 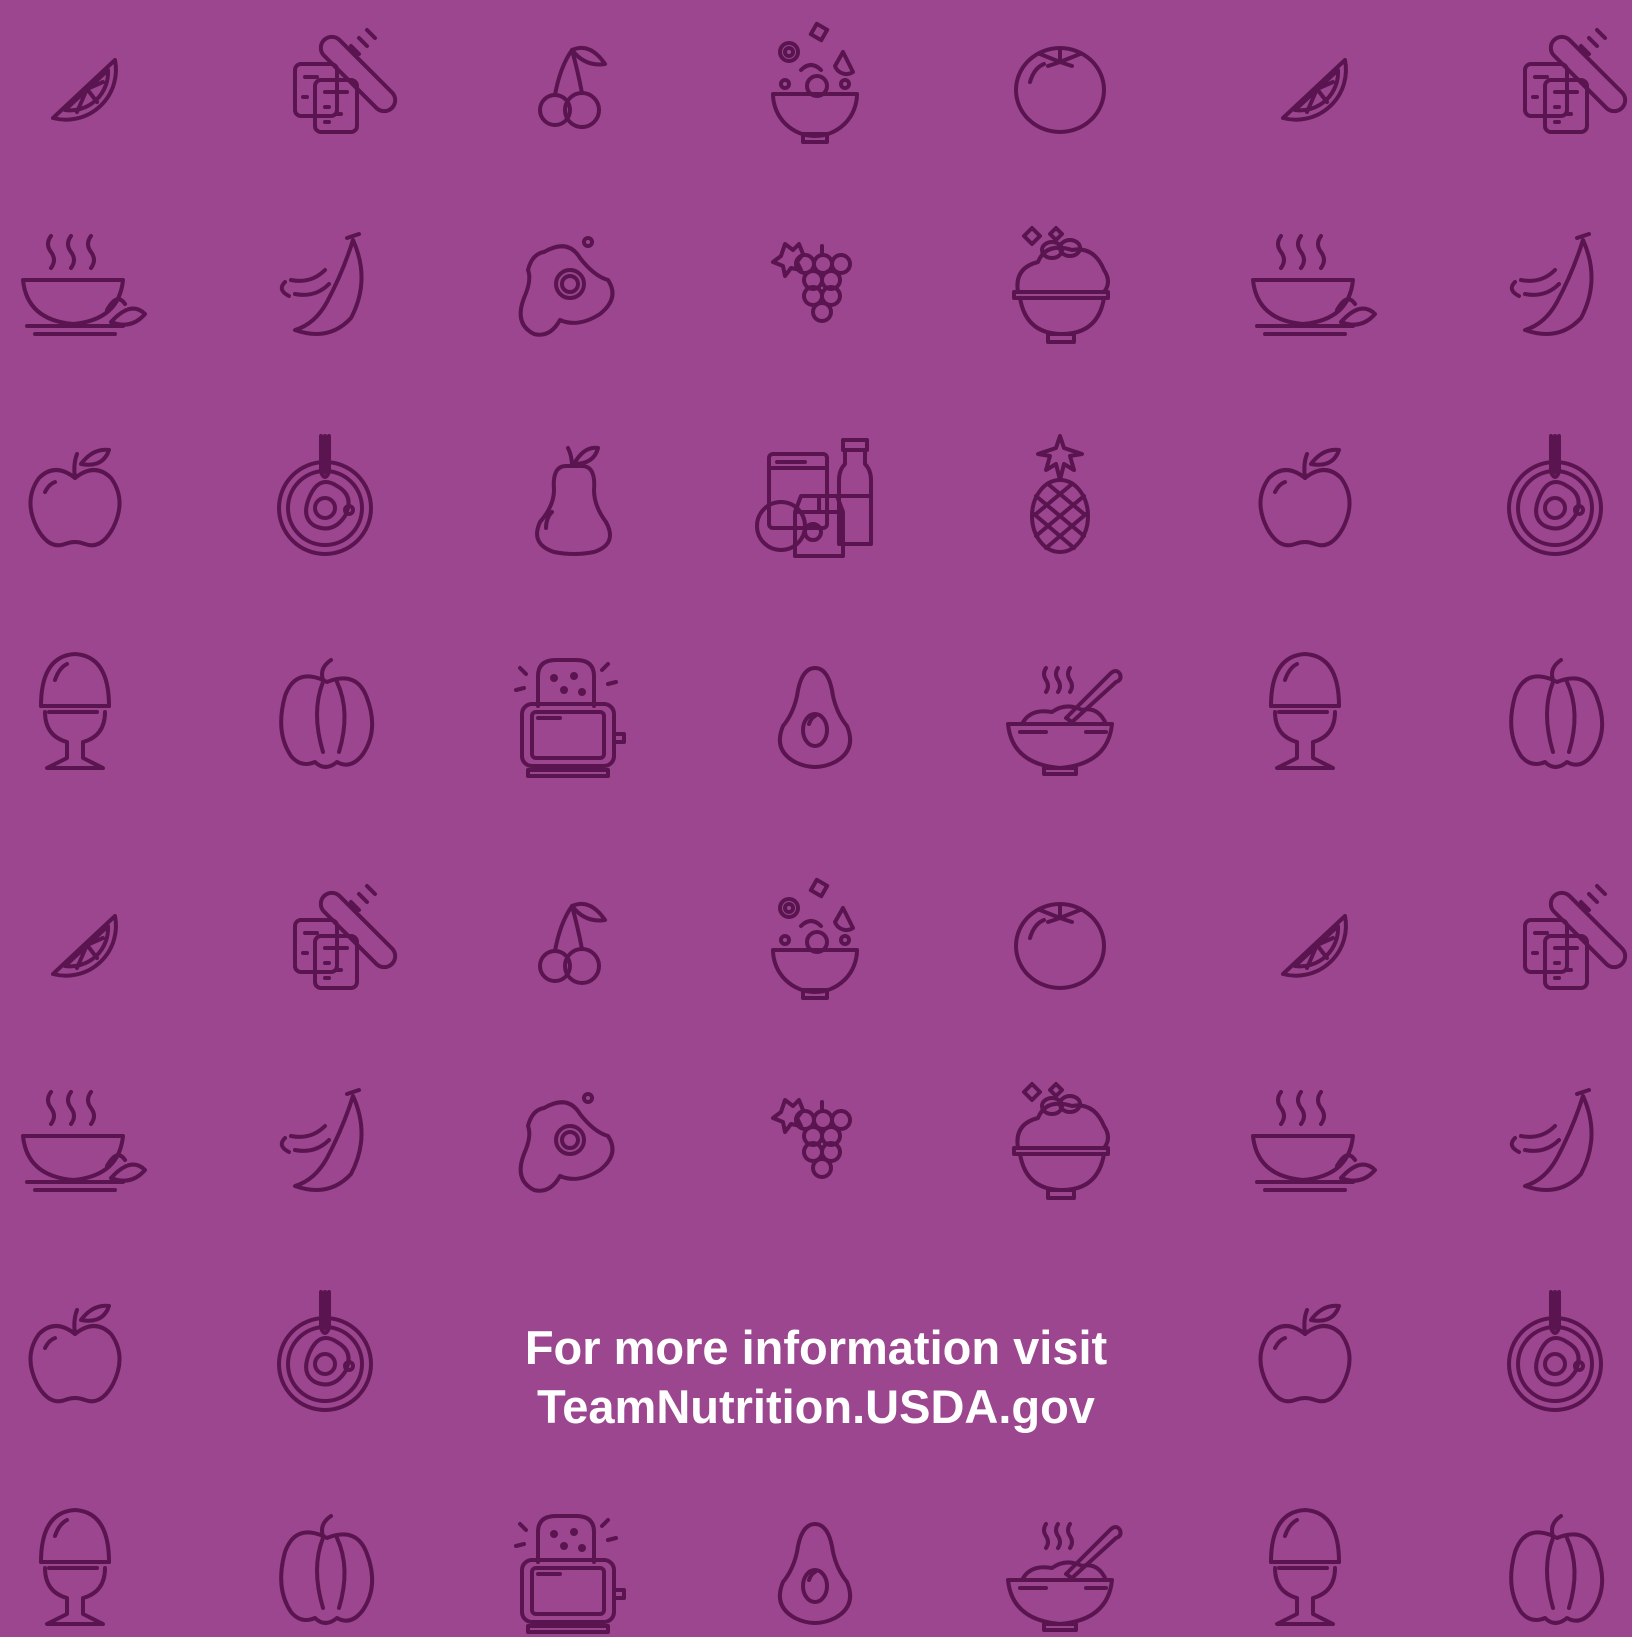 What do you see at coordinates (816, 1406) in the screenshot?
I see `footer-link-text: TeamNutrition.USDA.gov` at bounding box center [816, 1406].